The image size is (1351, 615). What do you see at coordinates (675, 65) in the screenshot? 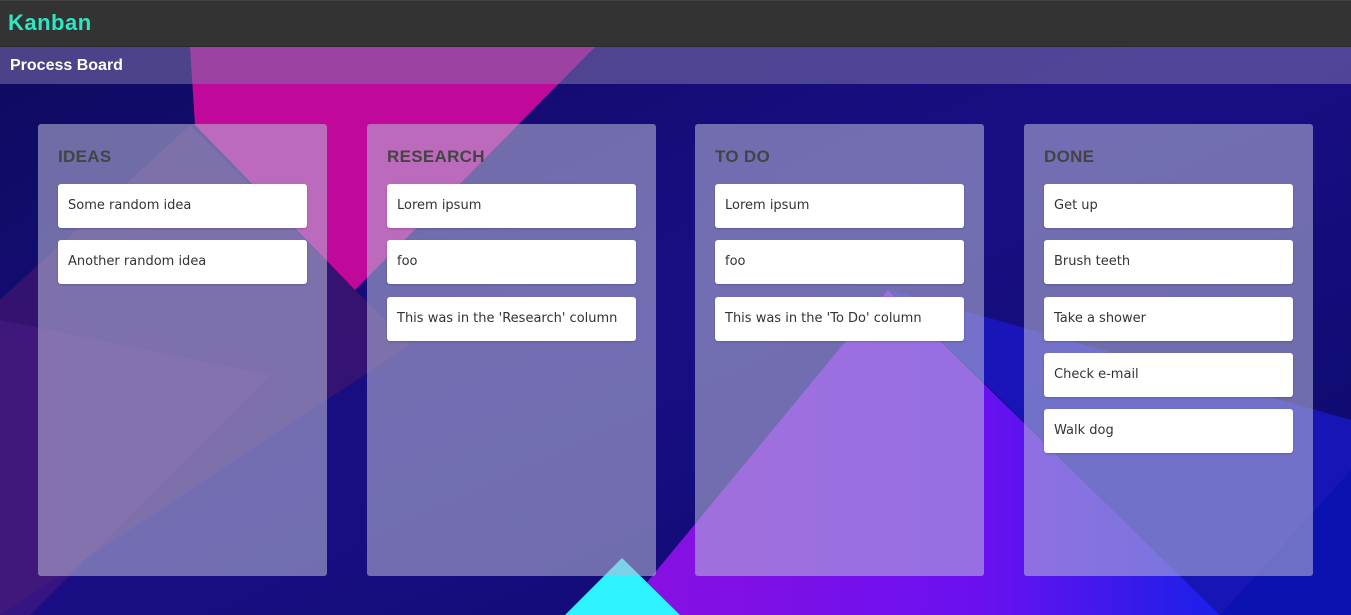
I see `board-header: Process Board` at bounding box center [675, 65].